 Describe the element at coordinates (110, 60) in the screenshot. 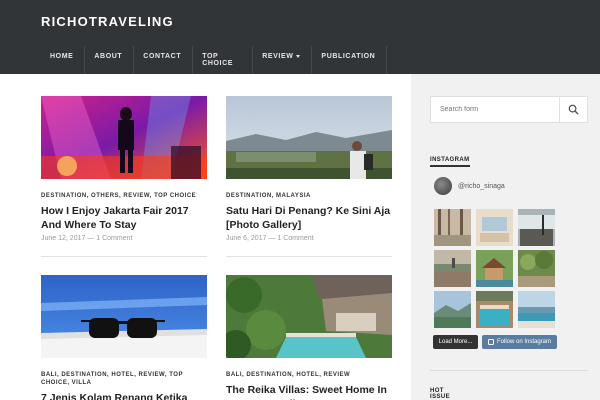

I see `nav-about: ABOUT` at that location.